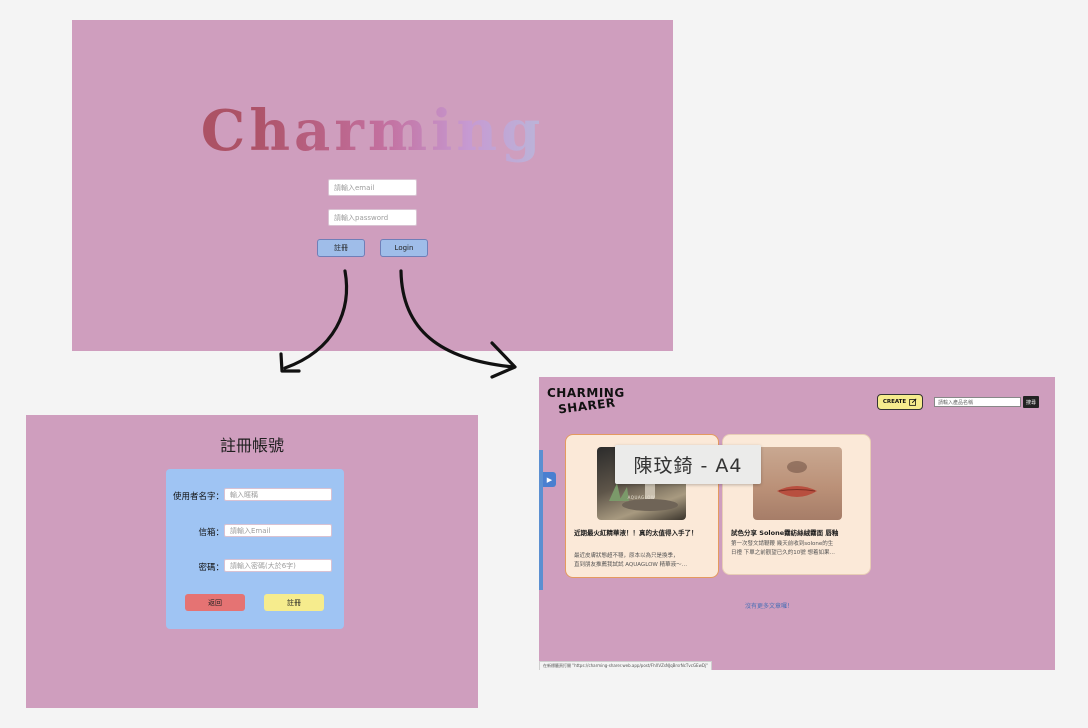  I want to click on author-overlay-label: 陳玟錡 - A4, so click(688, 464).